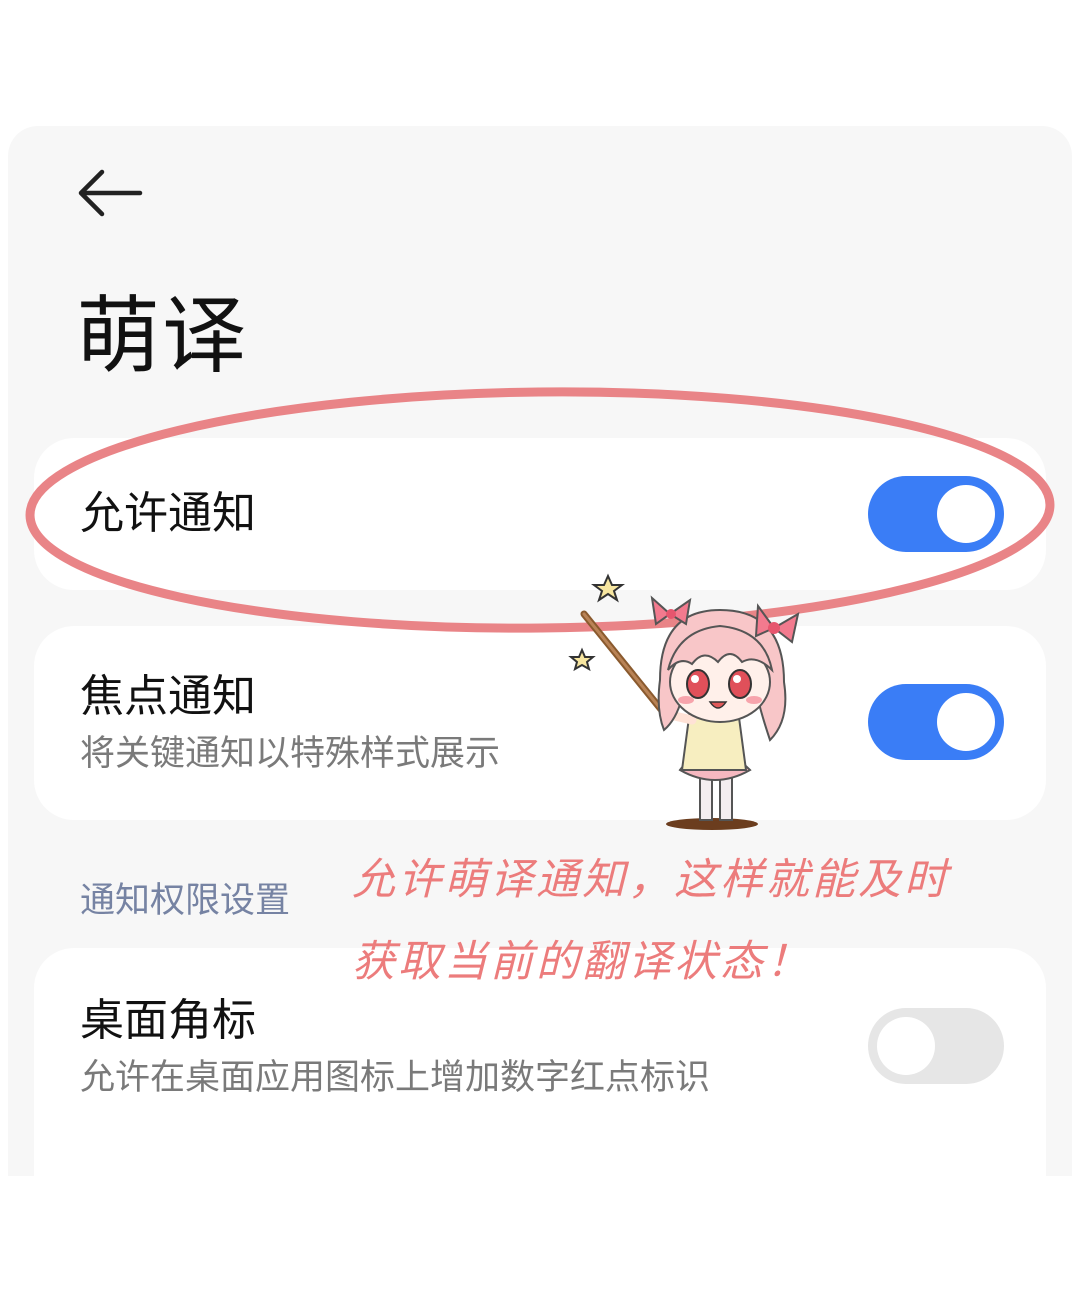 This screenshot has height=1297, width=1080. Describe the element at coordinates (540, 723) in the screenshot. I see `focus-notifications-card: 焦点通知 将关键通知以特殊样式展示` at that location.